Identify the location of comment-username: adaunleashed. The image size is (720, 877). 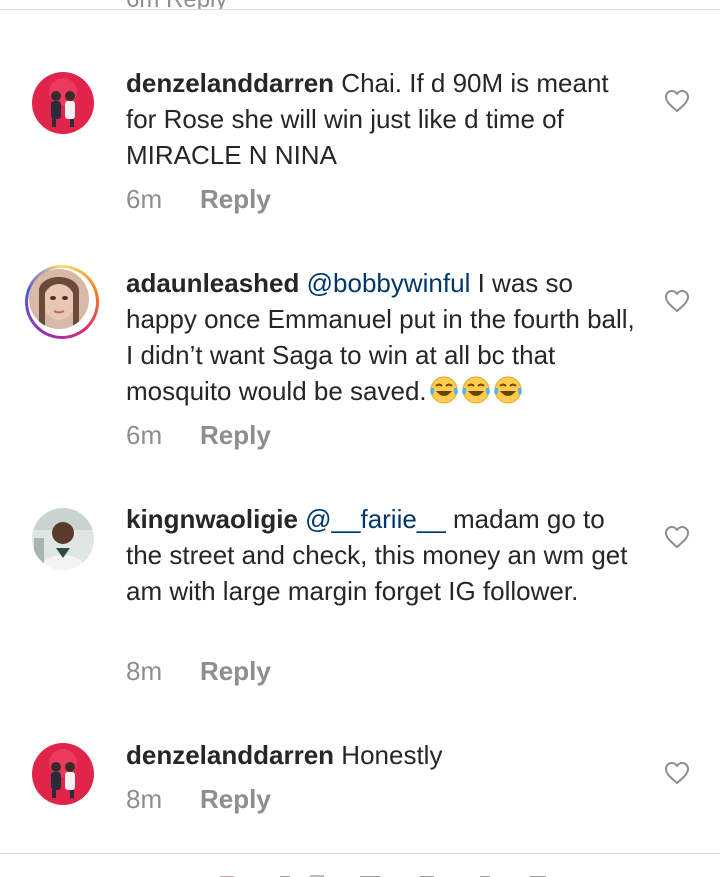
(212, 283).